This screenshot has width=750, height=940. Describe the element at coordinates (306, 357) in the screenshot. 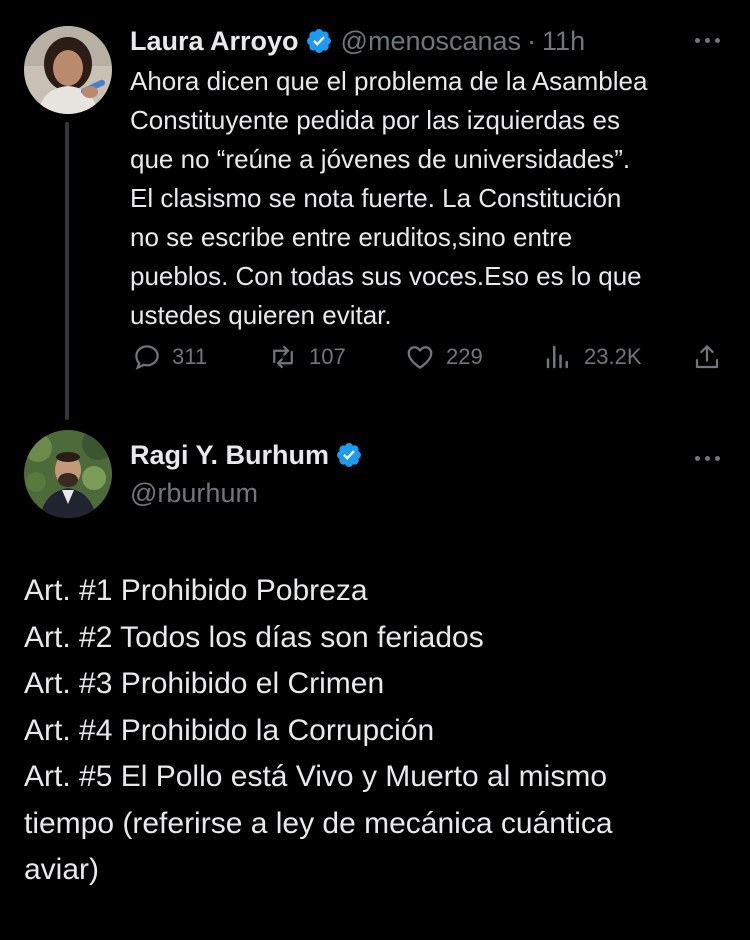

I see `repost-button: 107` at that location.